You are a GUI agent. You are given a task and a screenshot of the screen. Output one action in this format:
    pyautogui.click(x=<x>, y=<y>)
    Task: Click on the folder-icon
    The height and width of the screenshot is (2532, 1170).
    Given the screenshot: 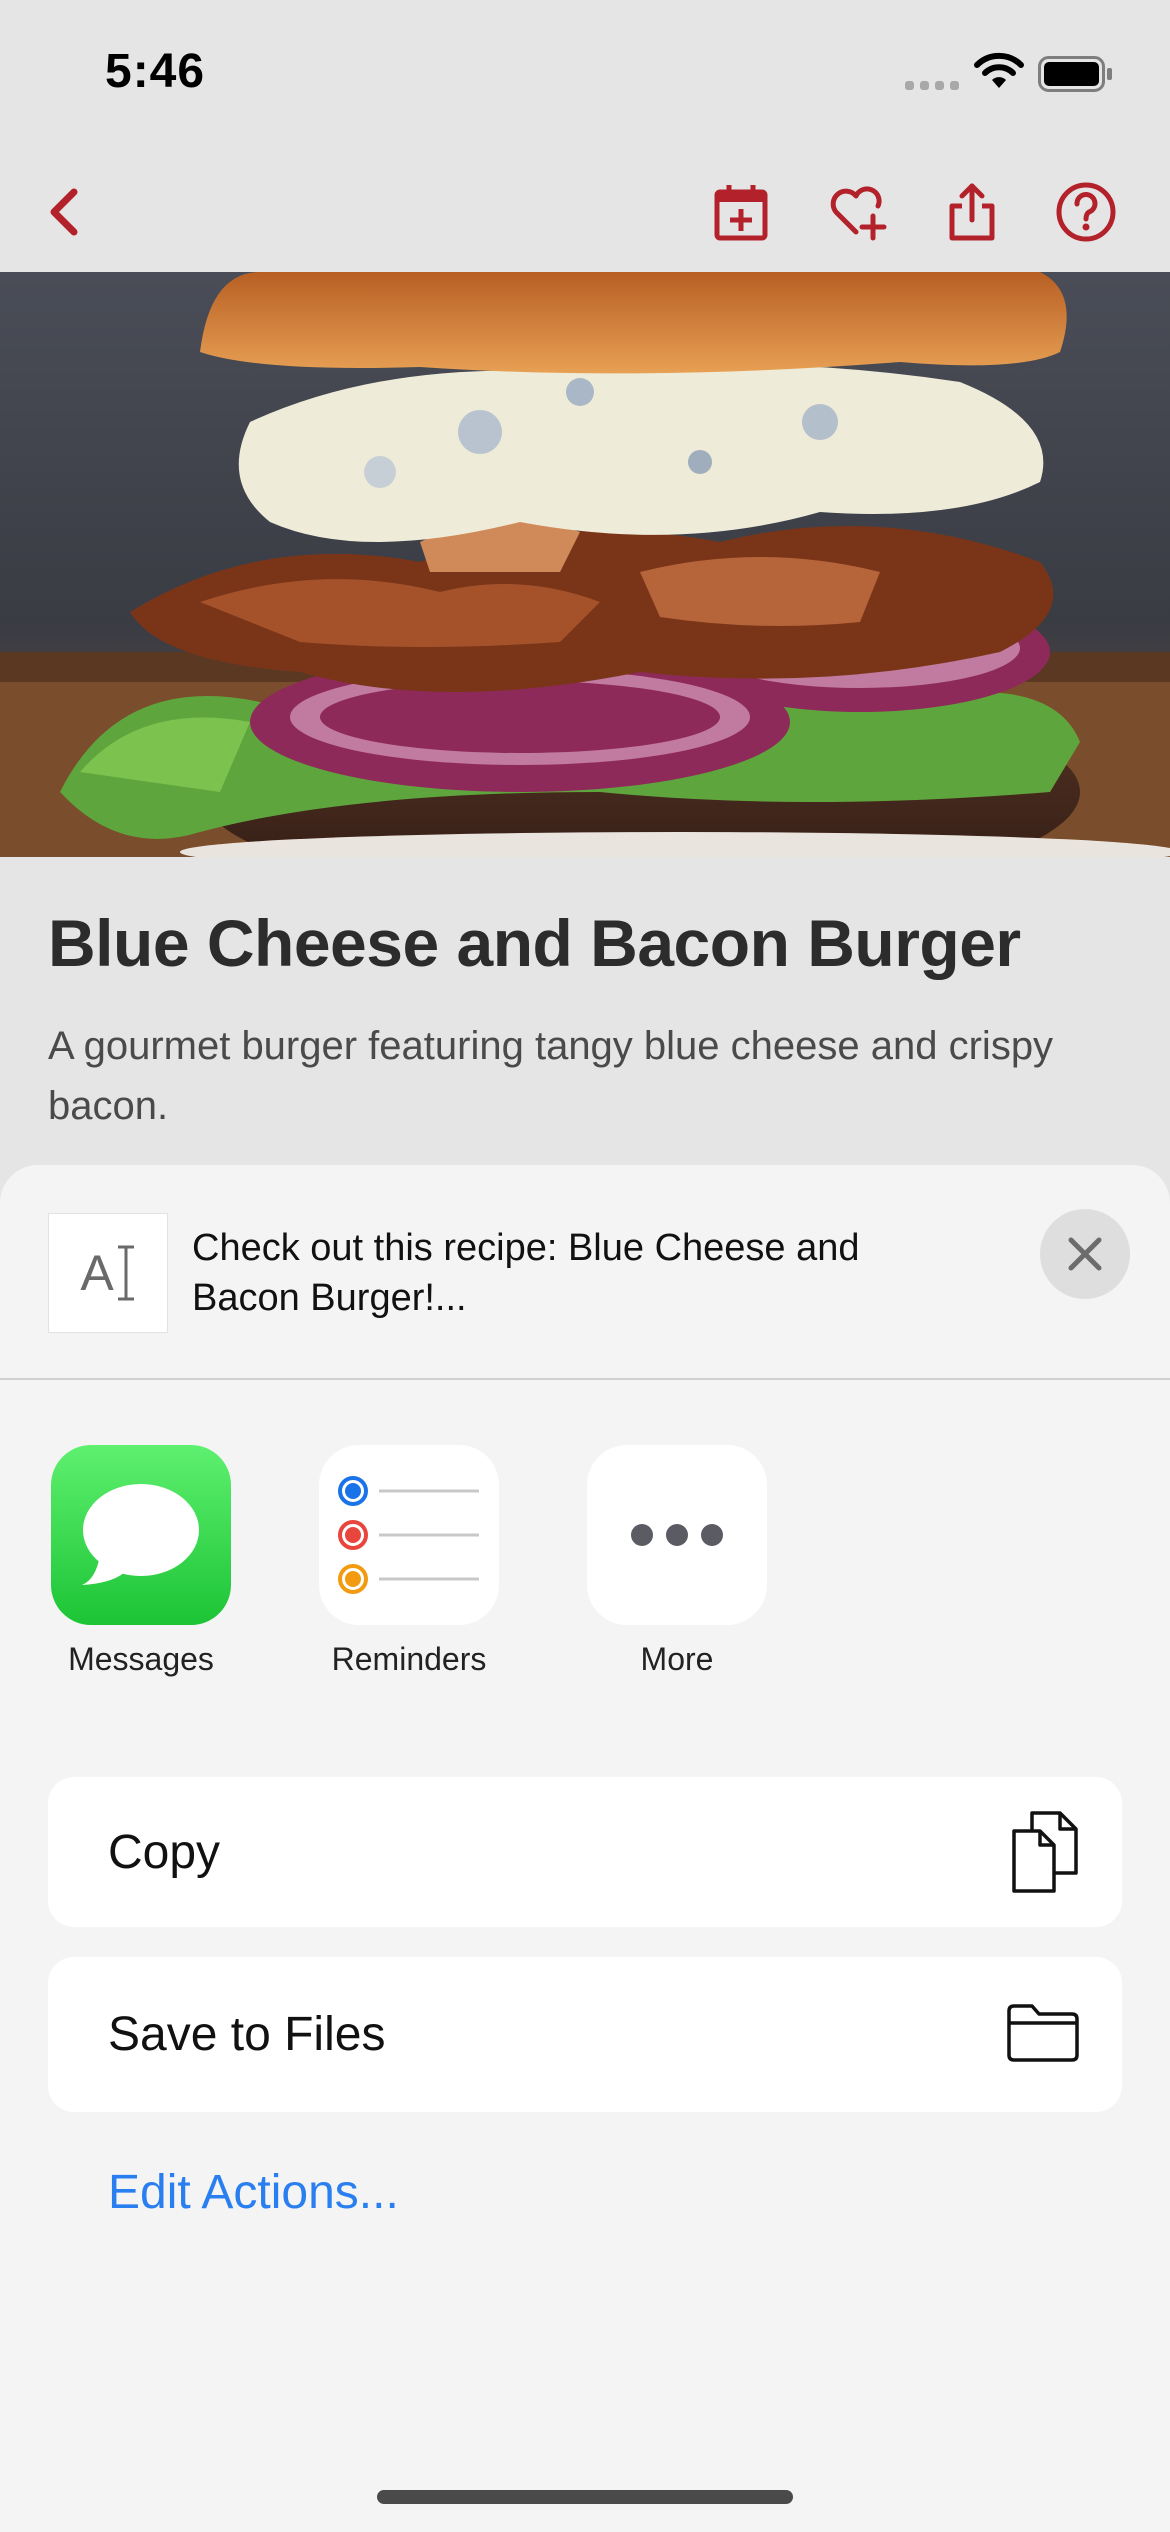 What is the action you would take?
    pyautogui.click(x=1043, y=2033)
    